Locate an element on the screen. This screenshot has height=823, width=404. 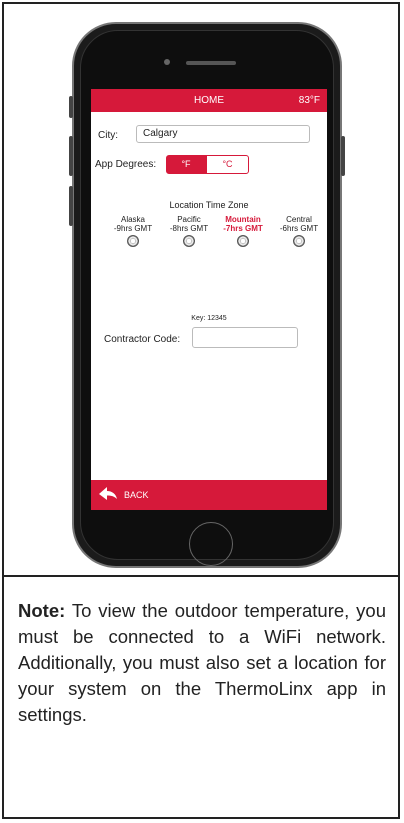
top-bar: HOME 83°F is located at coordinates (209, 100).